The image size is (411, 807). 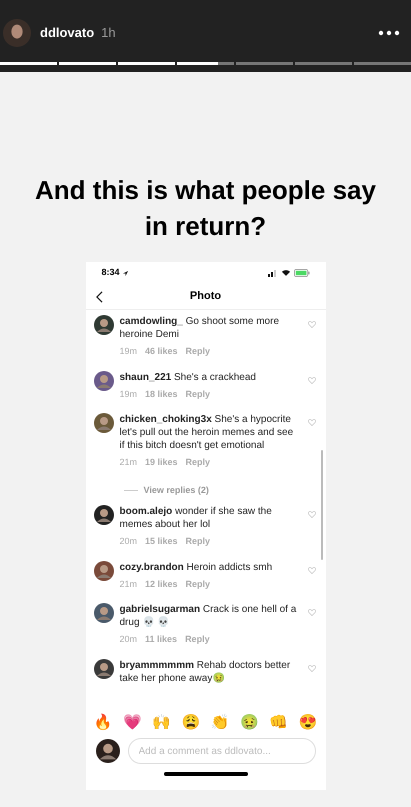 I want to click on battery-icon, so click(x=302, y=273).